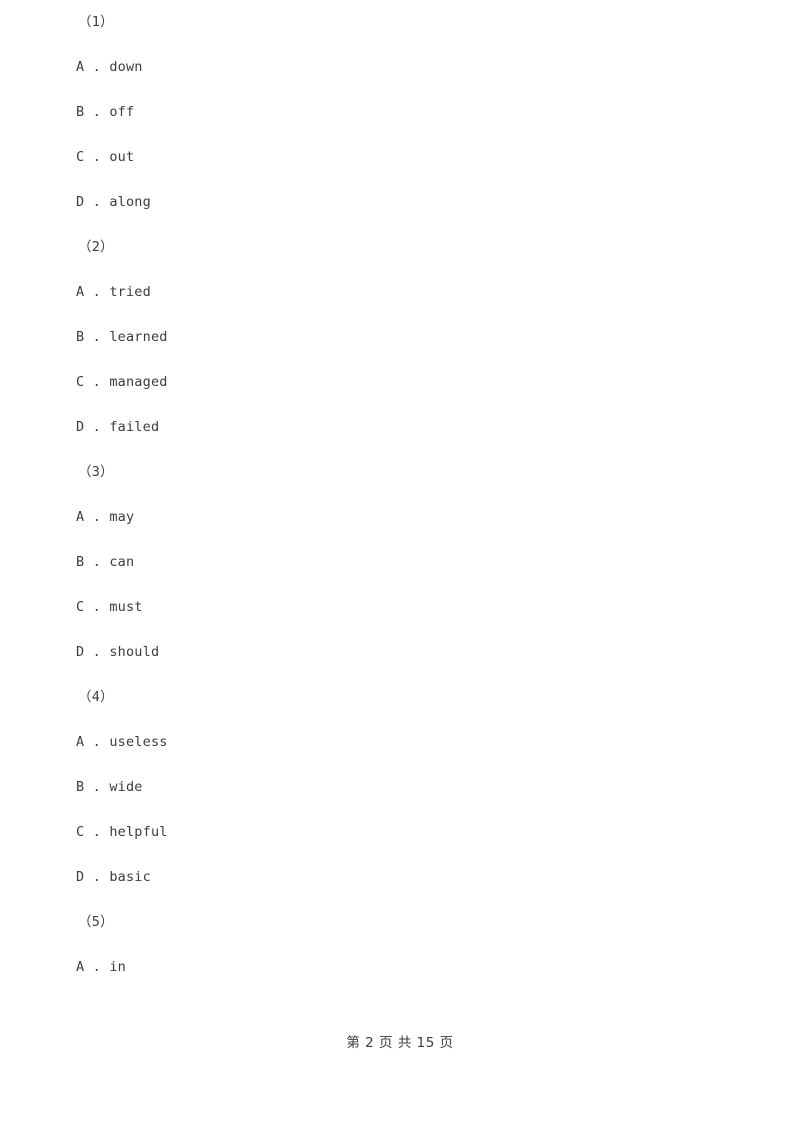 This screenshot has height=1132, width=800. I want to click on question-block: （5） A . in, so click(400, 945).